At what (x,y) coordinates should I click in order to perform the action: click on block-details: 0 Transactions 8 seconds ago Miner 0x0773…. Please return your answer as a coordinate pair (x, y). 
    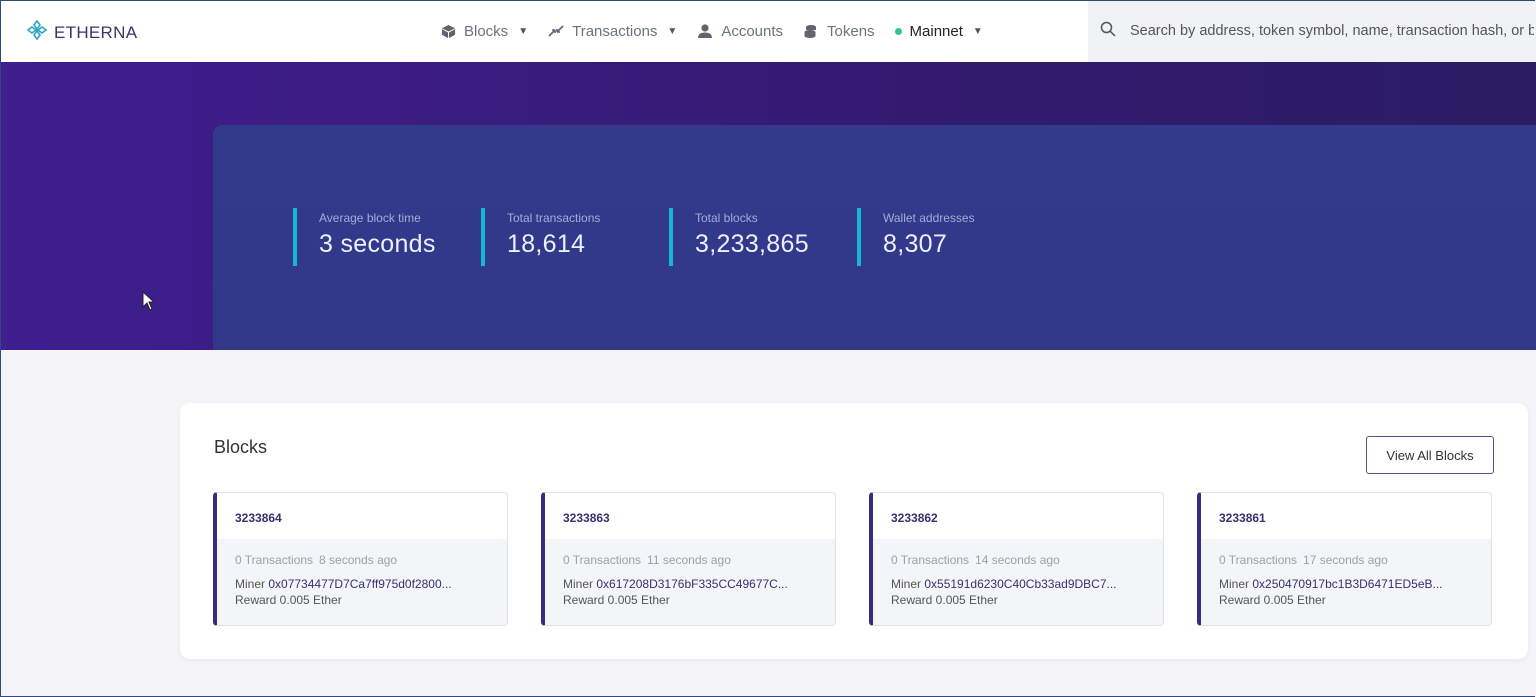
    Looking at the image, I should click on (362, 582).